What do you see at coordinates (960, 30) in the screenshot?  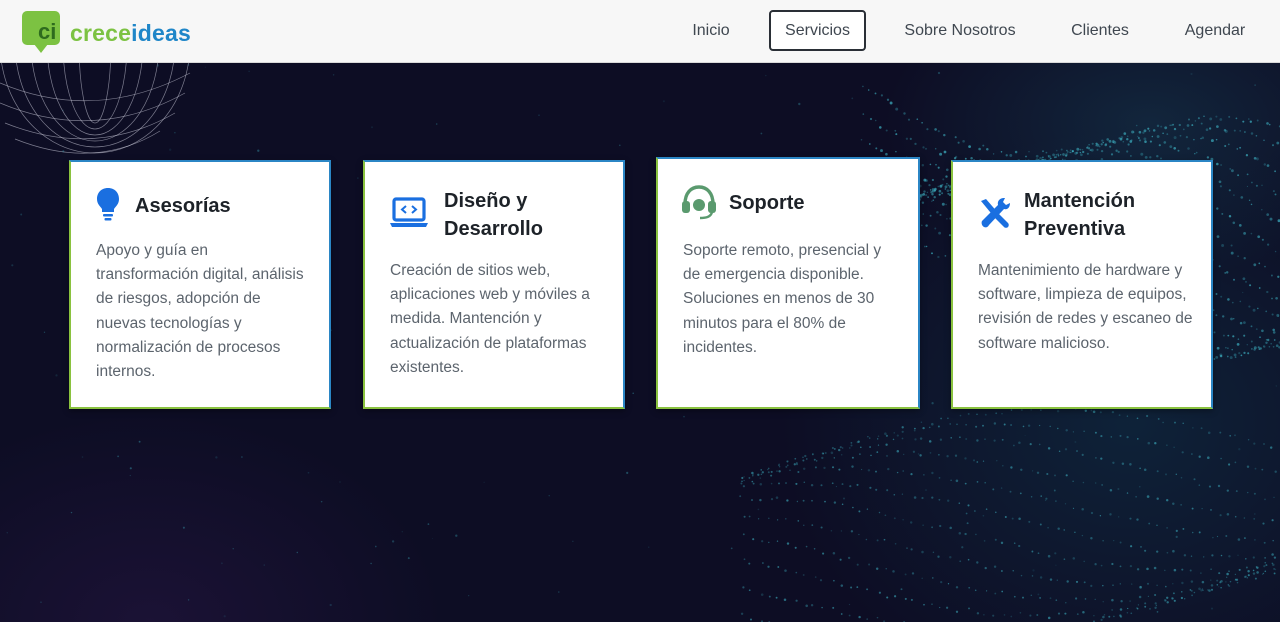 I see `nav-link-sobre-nosotros: Sobre Nosotros` at bounding box center [960, 30].